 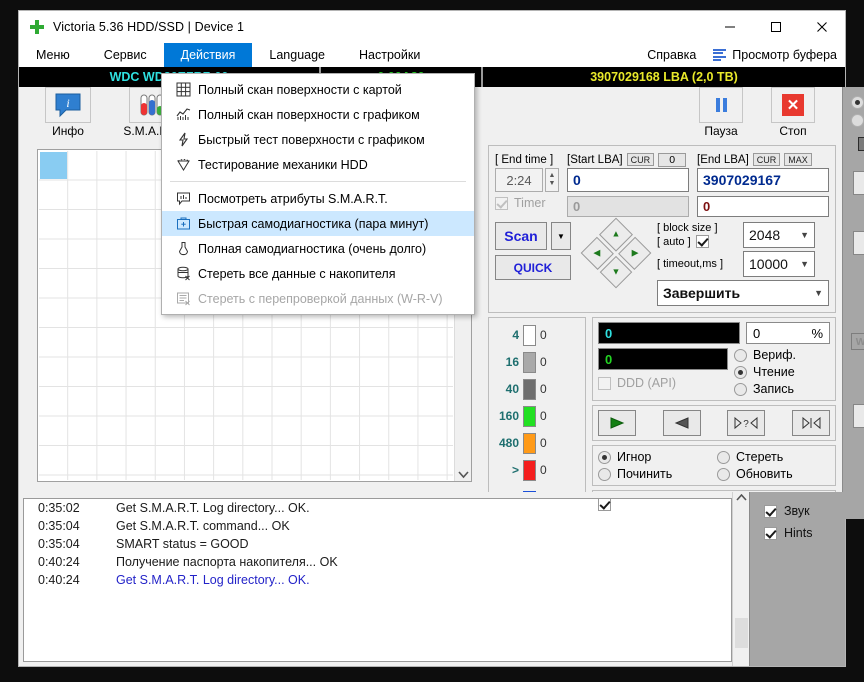 I want to click on grade-row: 40 0, so click(x=537, y=389).